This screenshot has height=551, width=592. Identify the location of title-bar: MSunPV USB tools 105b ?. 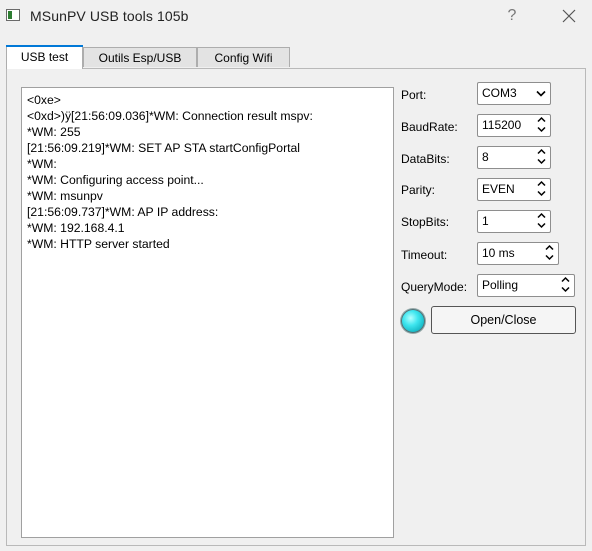
(296, 16).